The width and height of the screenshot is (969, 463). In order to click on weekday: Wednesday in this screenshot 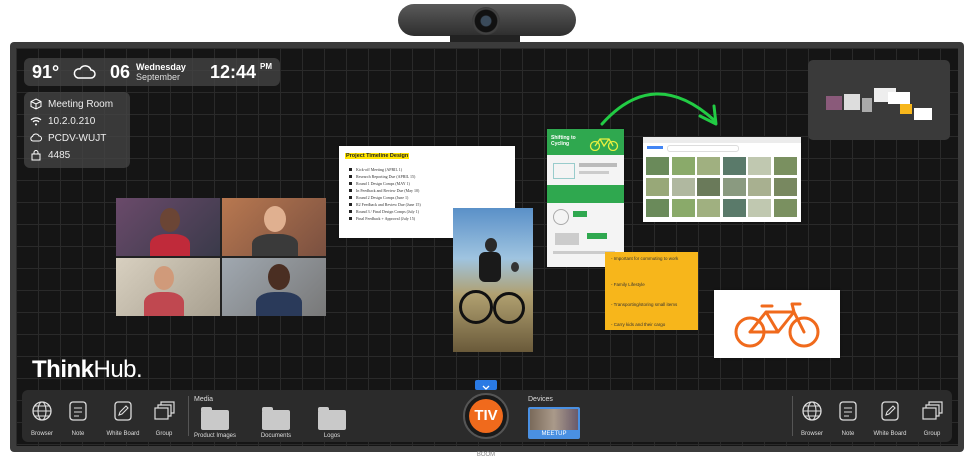, I will do `click(161, 67)`.